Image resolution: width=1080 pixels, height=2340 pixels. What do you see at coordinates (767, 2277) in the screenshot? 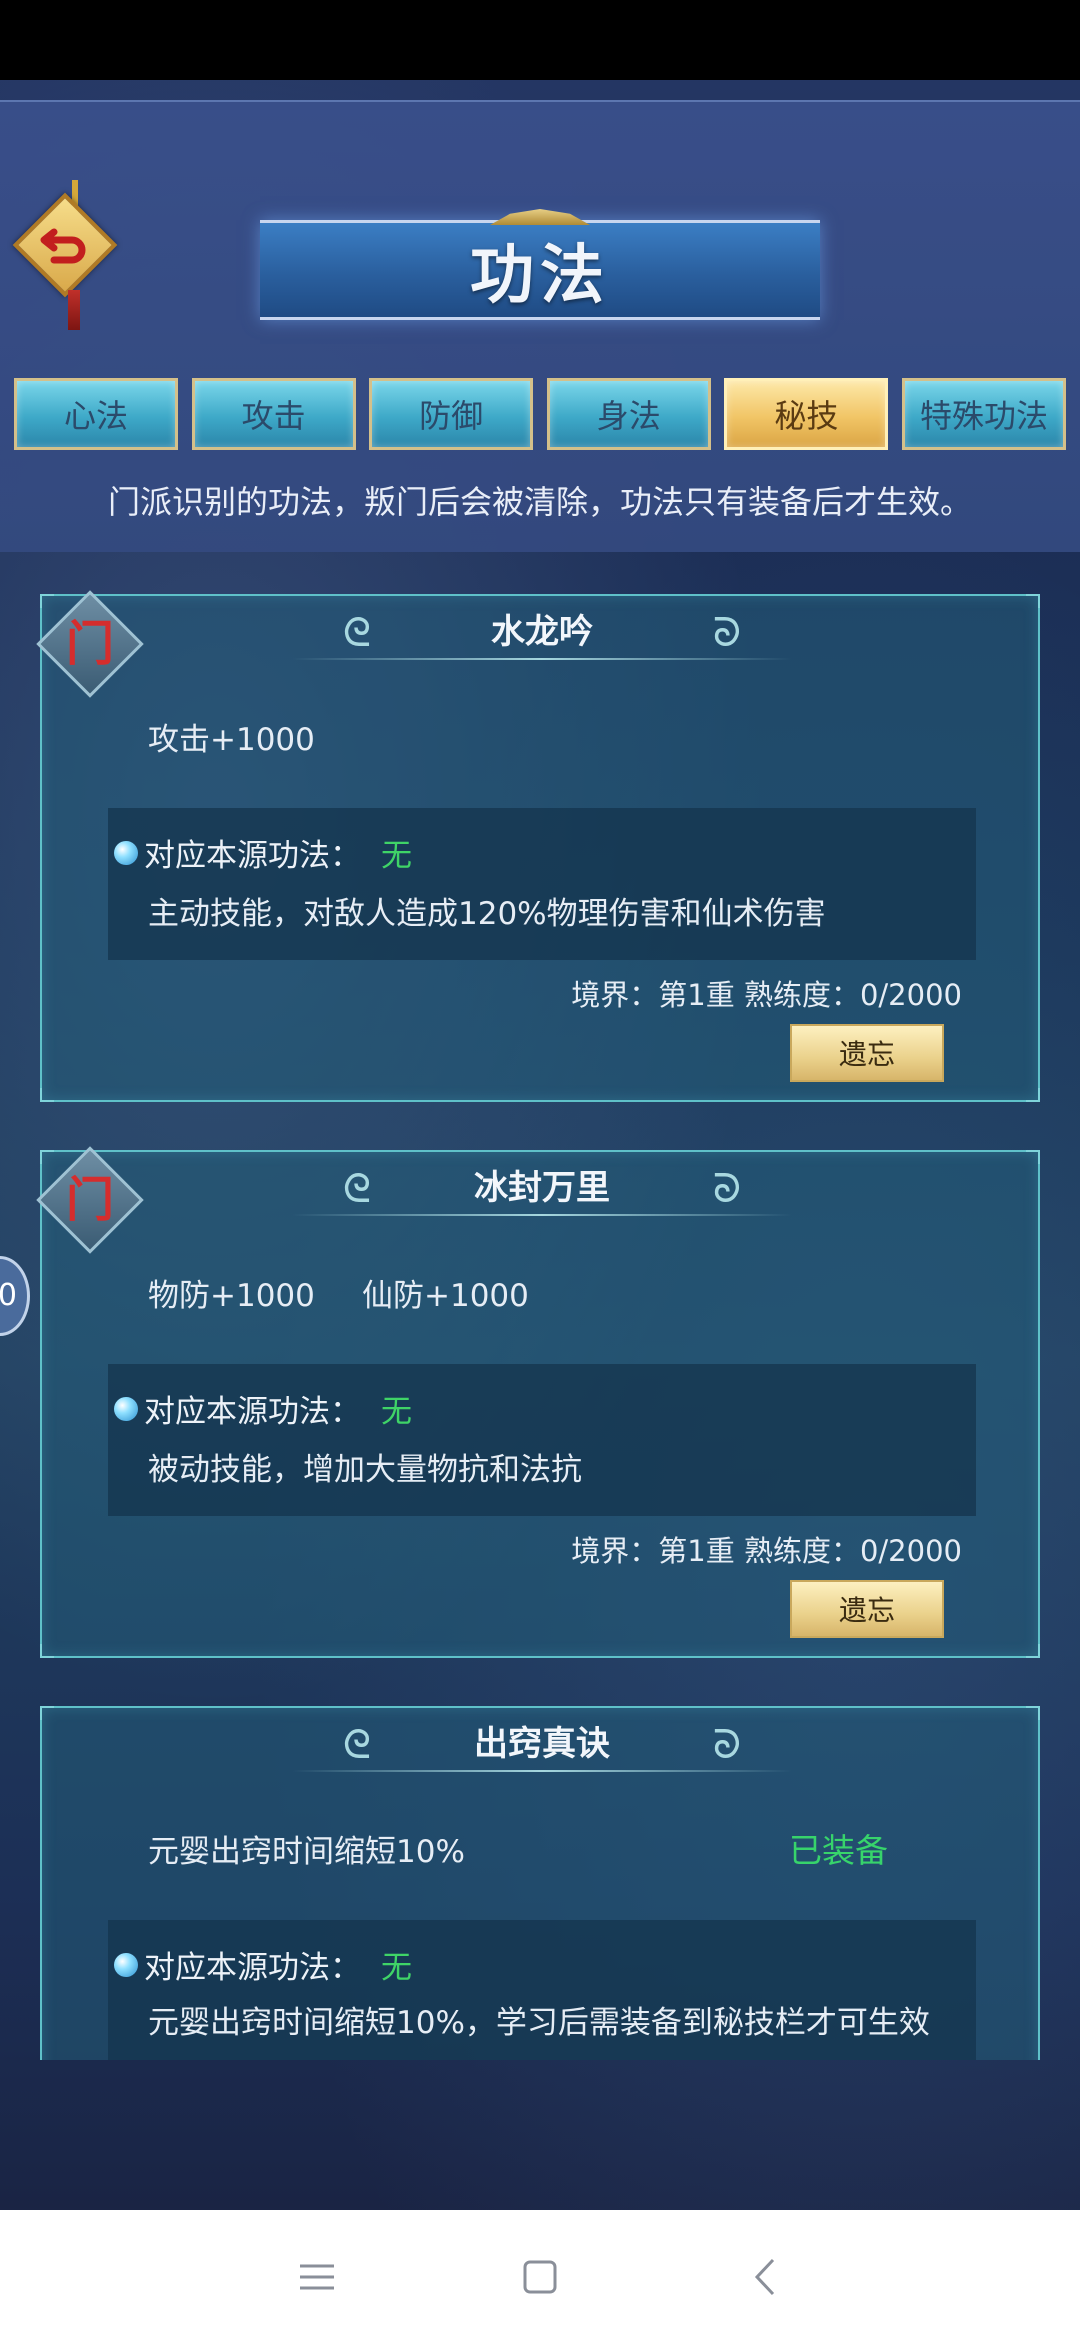
I see `back-chevron-icon` at bounding box center [767, 2277].